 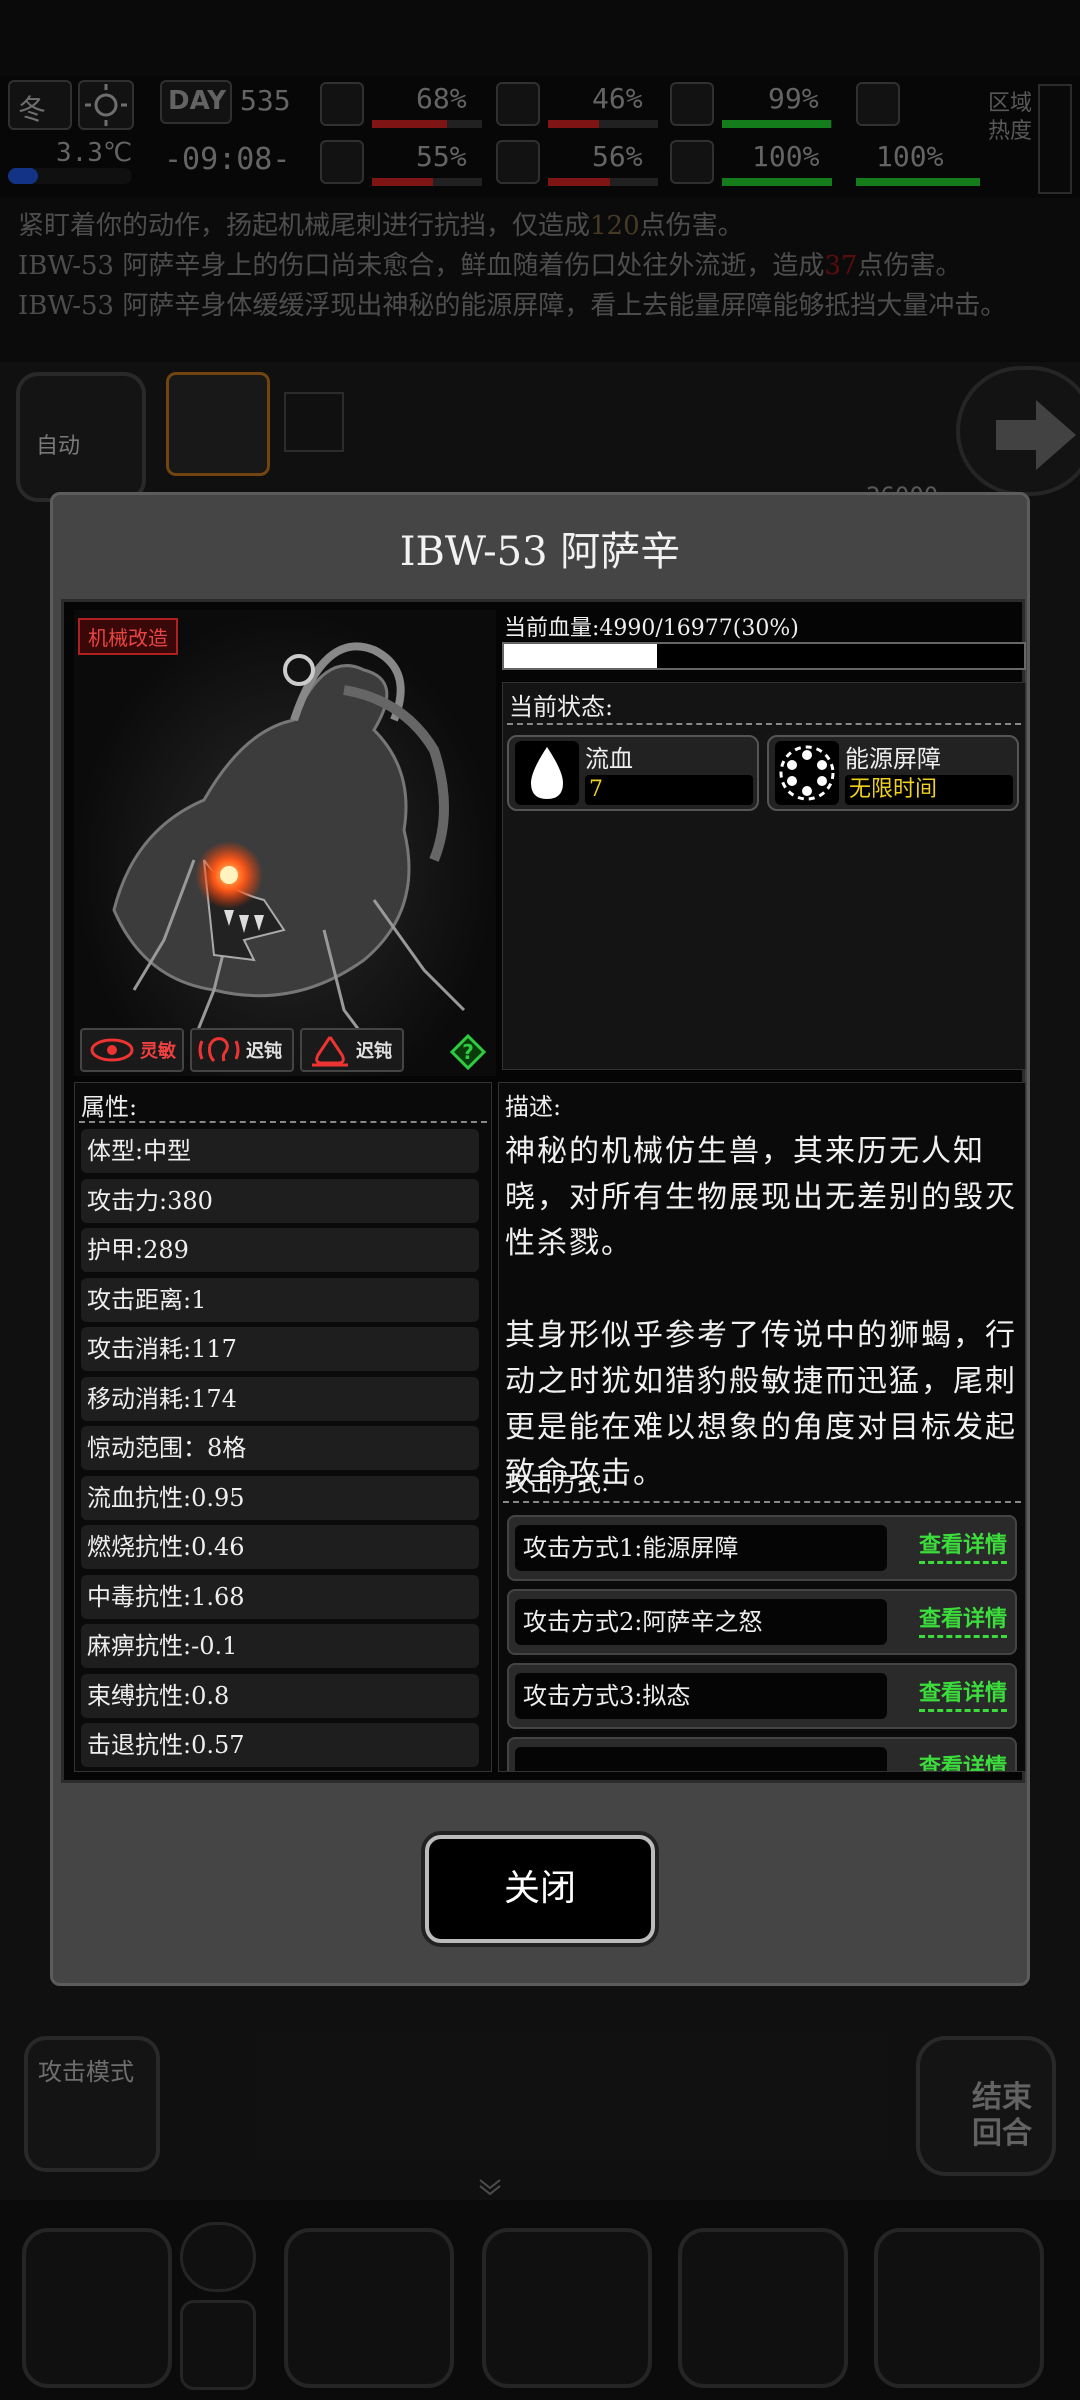 I want to click on attribute-row: 攻击力:380, so click(x=280, y=1200).